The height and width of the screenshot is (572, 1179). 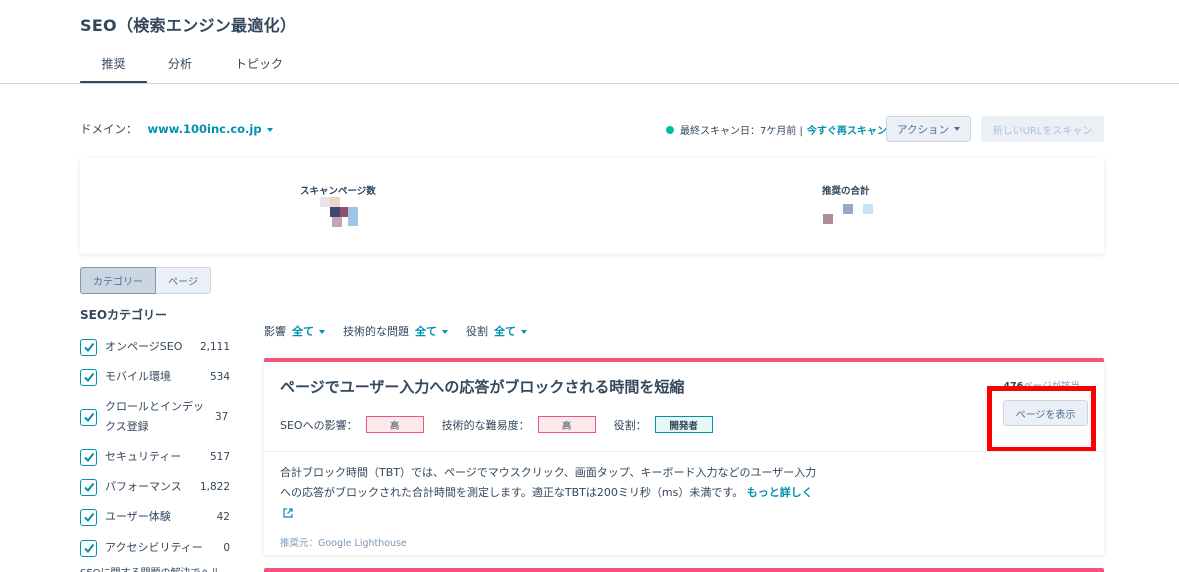 I want to click on category-label: クロールとインデックス登録, so click(x=154, y=416).